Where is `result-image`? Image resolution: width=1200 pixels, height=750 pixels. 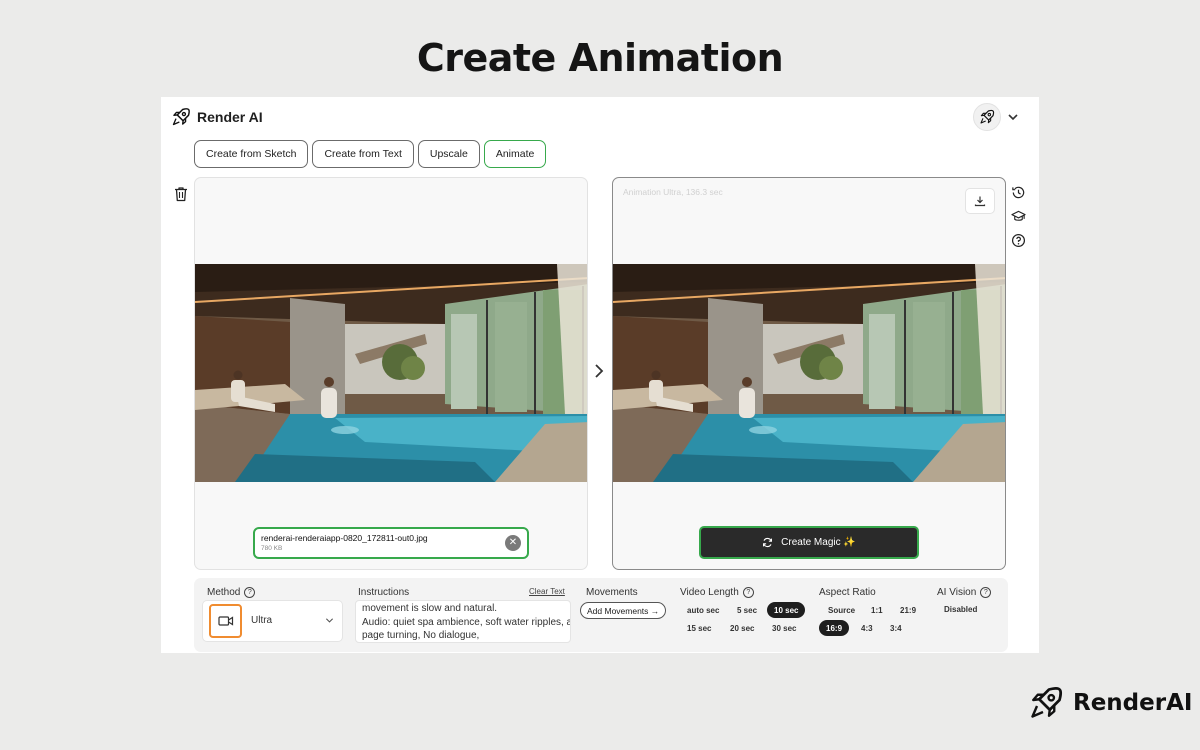
result-image is located at coordinates (809, 373).